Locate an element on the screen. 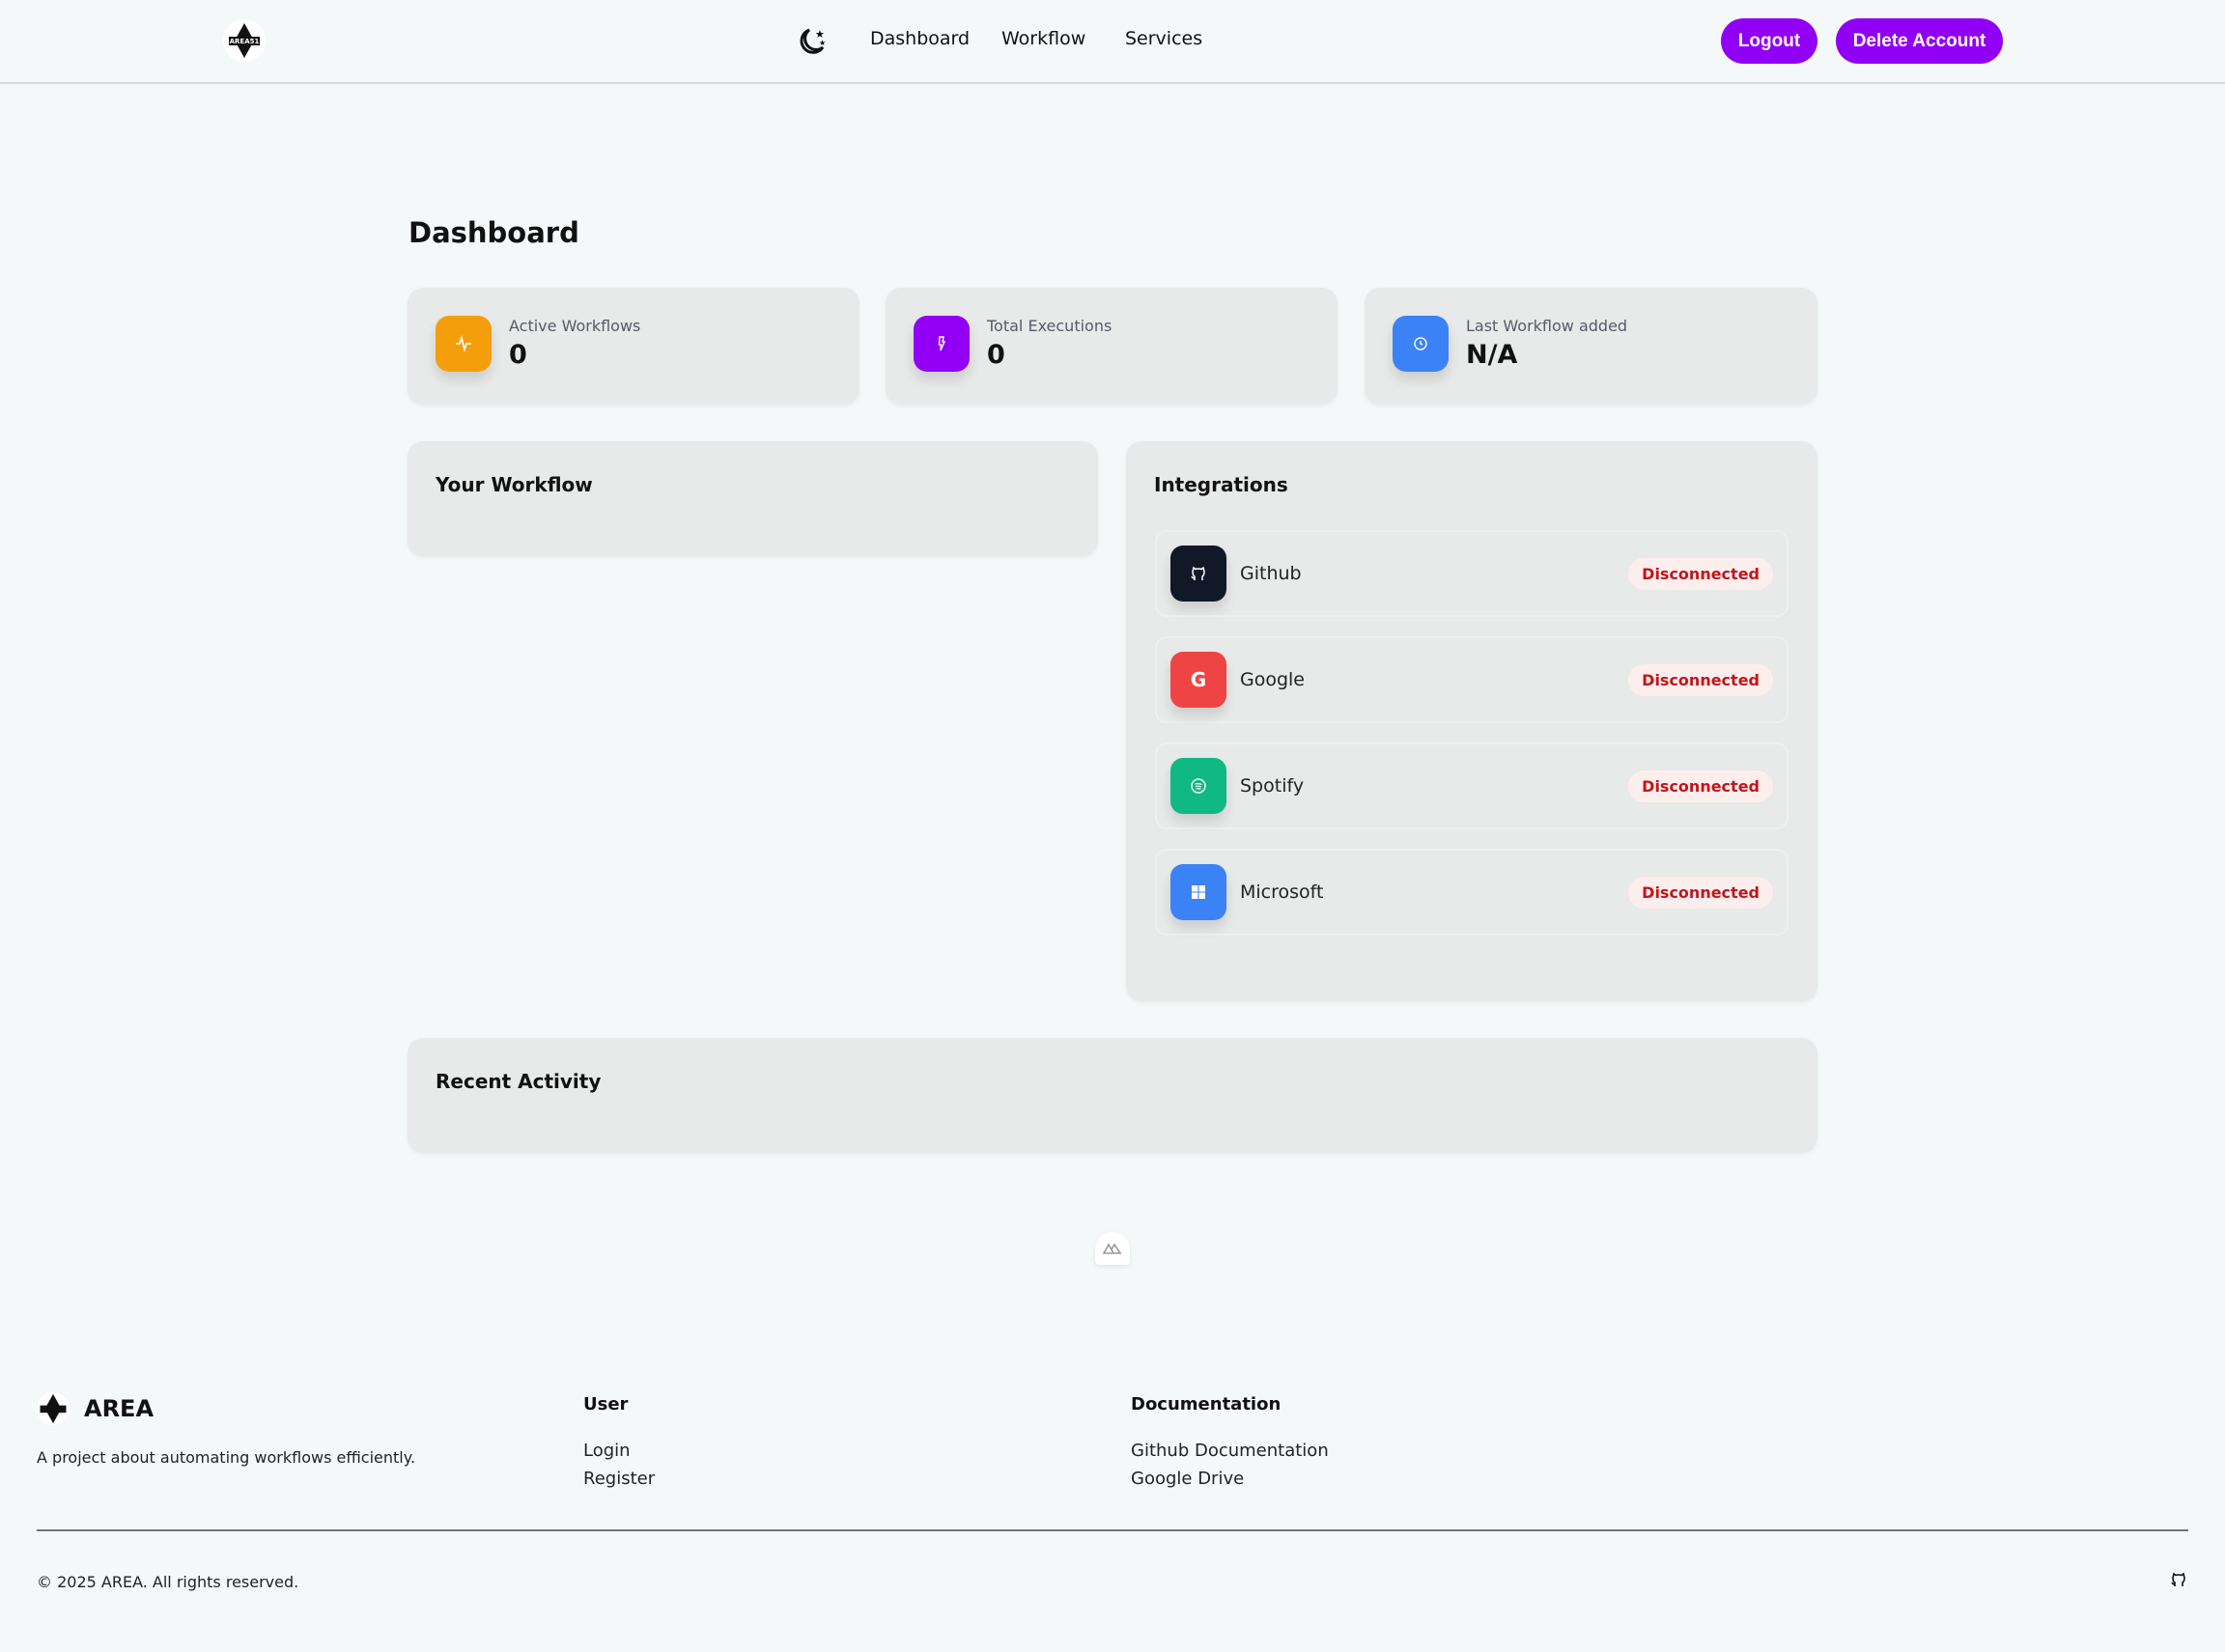  card-title: Recent Activity is located at coordinates (519, 1081).